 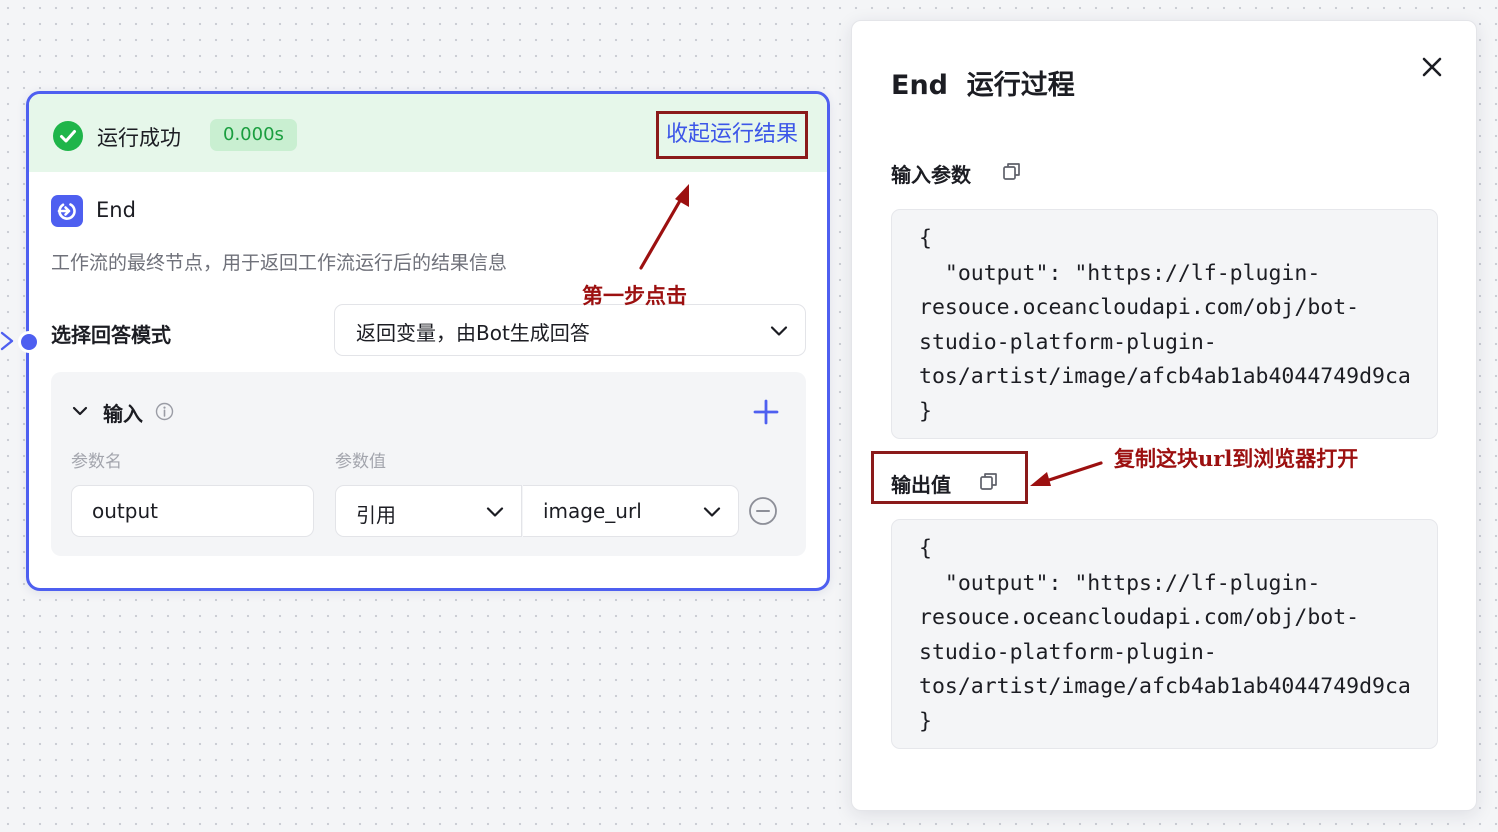 What do you see at coordinates (428, 511) in the screenshot?
I see `value-type-select: 引用` at bounding box center [428, 511].